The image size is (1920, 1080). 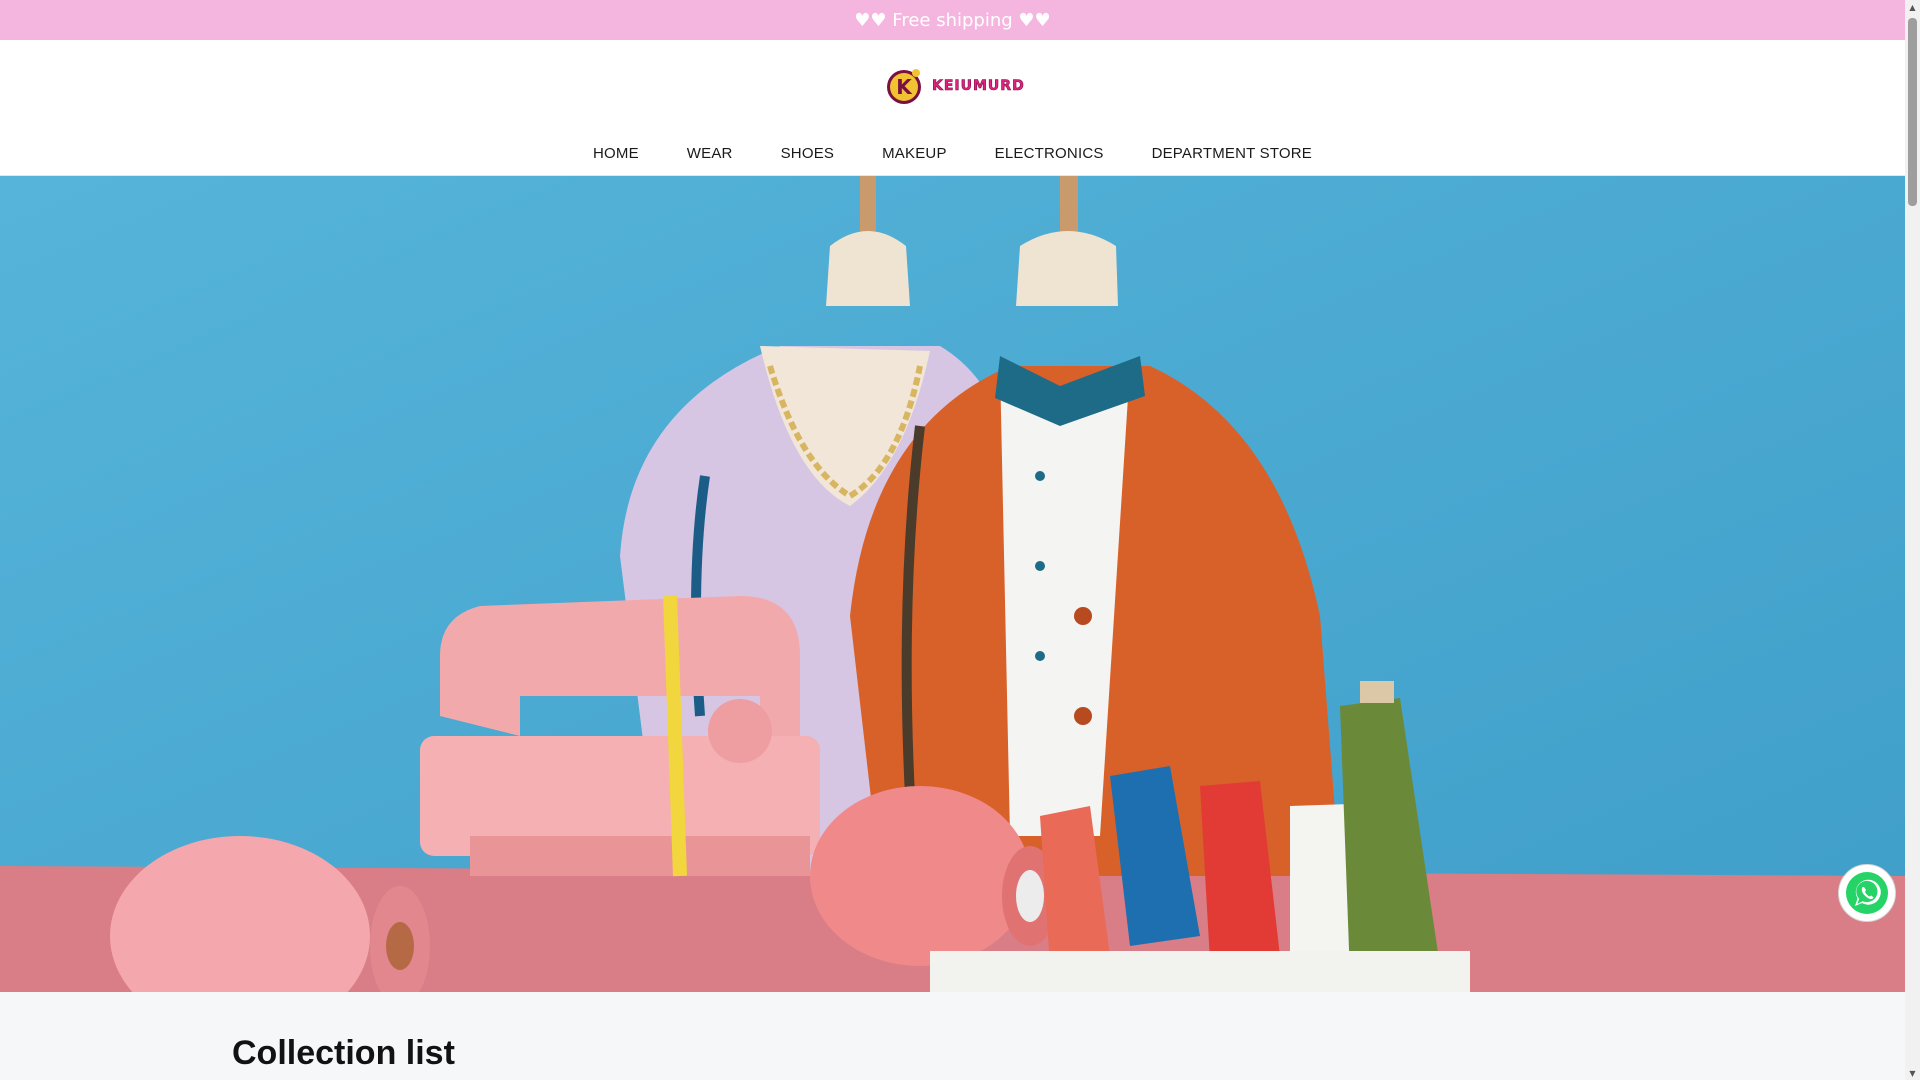 What do you see at coordinates (1912, 112) in the screenshot?
I see `scrollbar-thumb` at bounding box center [1912, 112].